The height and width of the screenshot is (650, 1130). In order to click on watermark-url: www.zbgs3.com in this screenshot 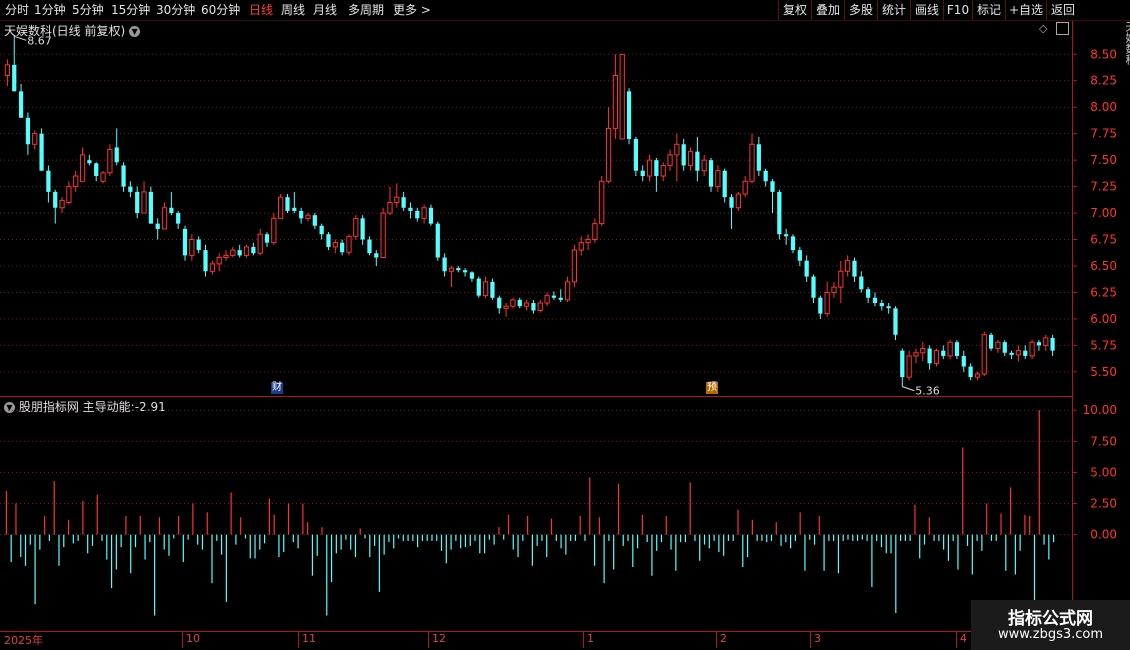, I will do `click(1050, 634)`.